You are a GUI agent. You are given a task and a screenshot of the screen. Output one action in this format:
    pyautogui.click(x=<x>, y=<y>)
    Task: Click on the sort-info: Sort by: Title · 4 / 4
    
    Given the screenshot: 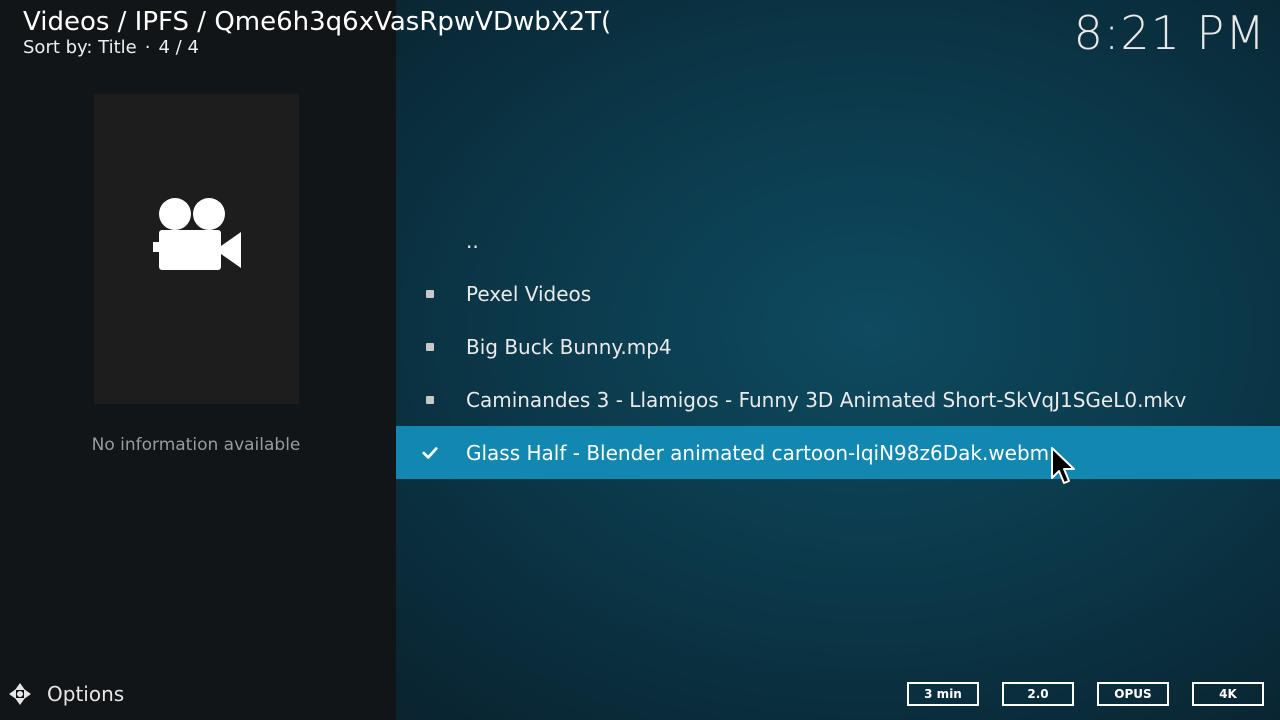 What is the action you would take?
    pyautogui.click(x=111, y=48)
    